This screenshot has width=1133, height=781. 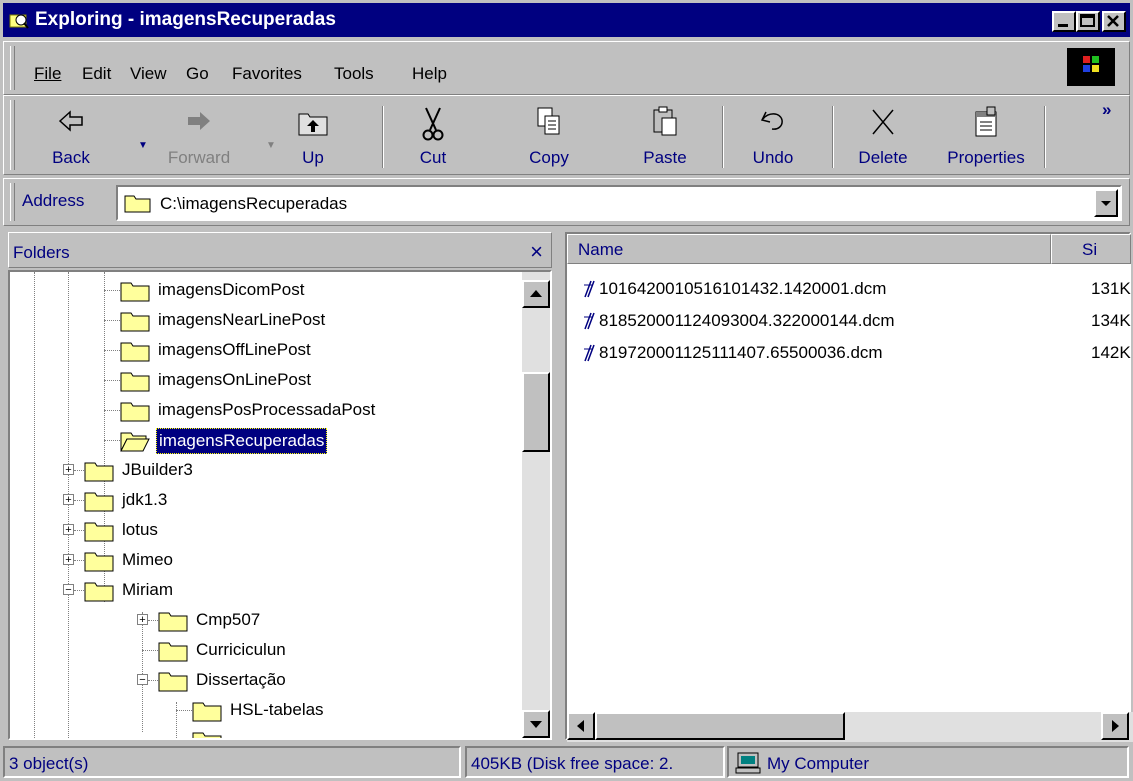 I want to click on column-header: Name Si, so click(x=850, y=249).